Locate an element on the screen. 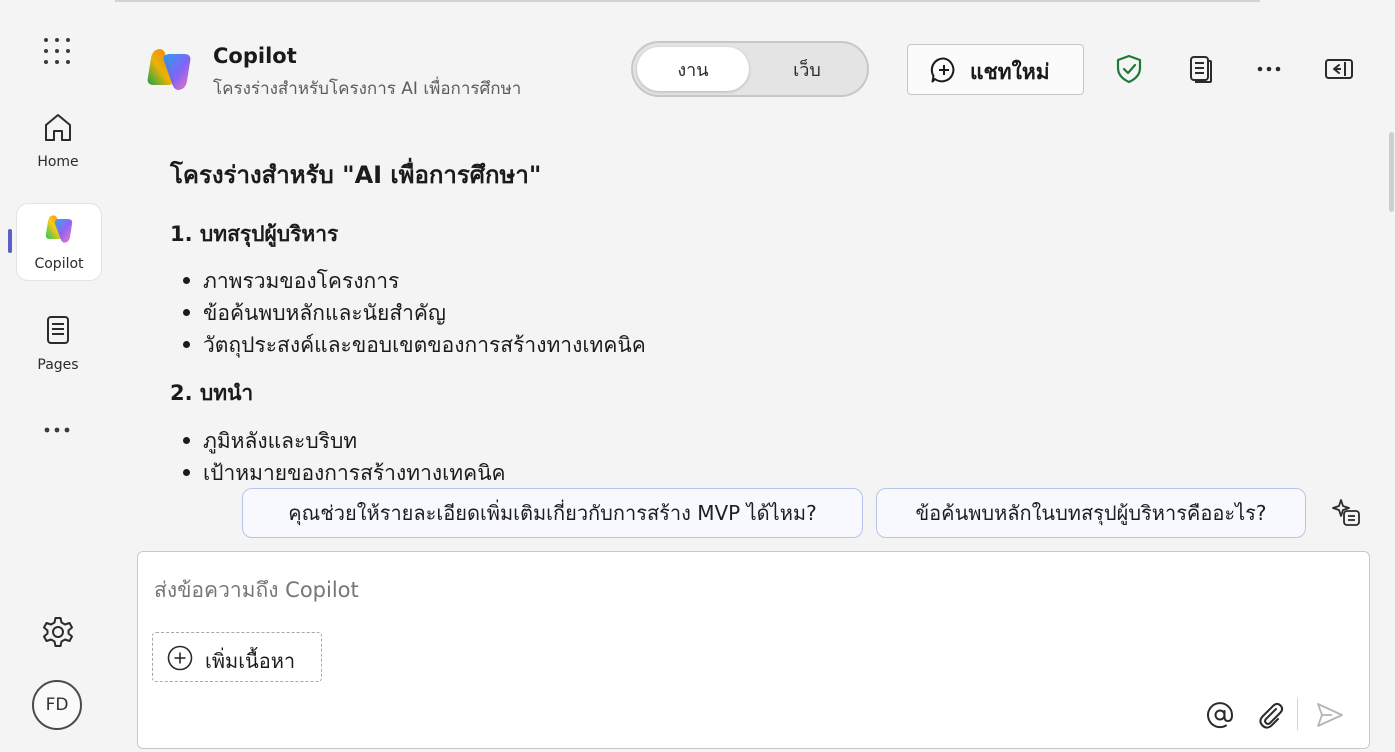  collapse-panel-icon is located at coordinates (1339, 69).